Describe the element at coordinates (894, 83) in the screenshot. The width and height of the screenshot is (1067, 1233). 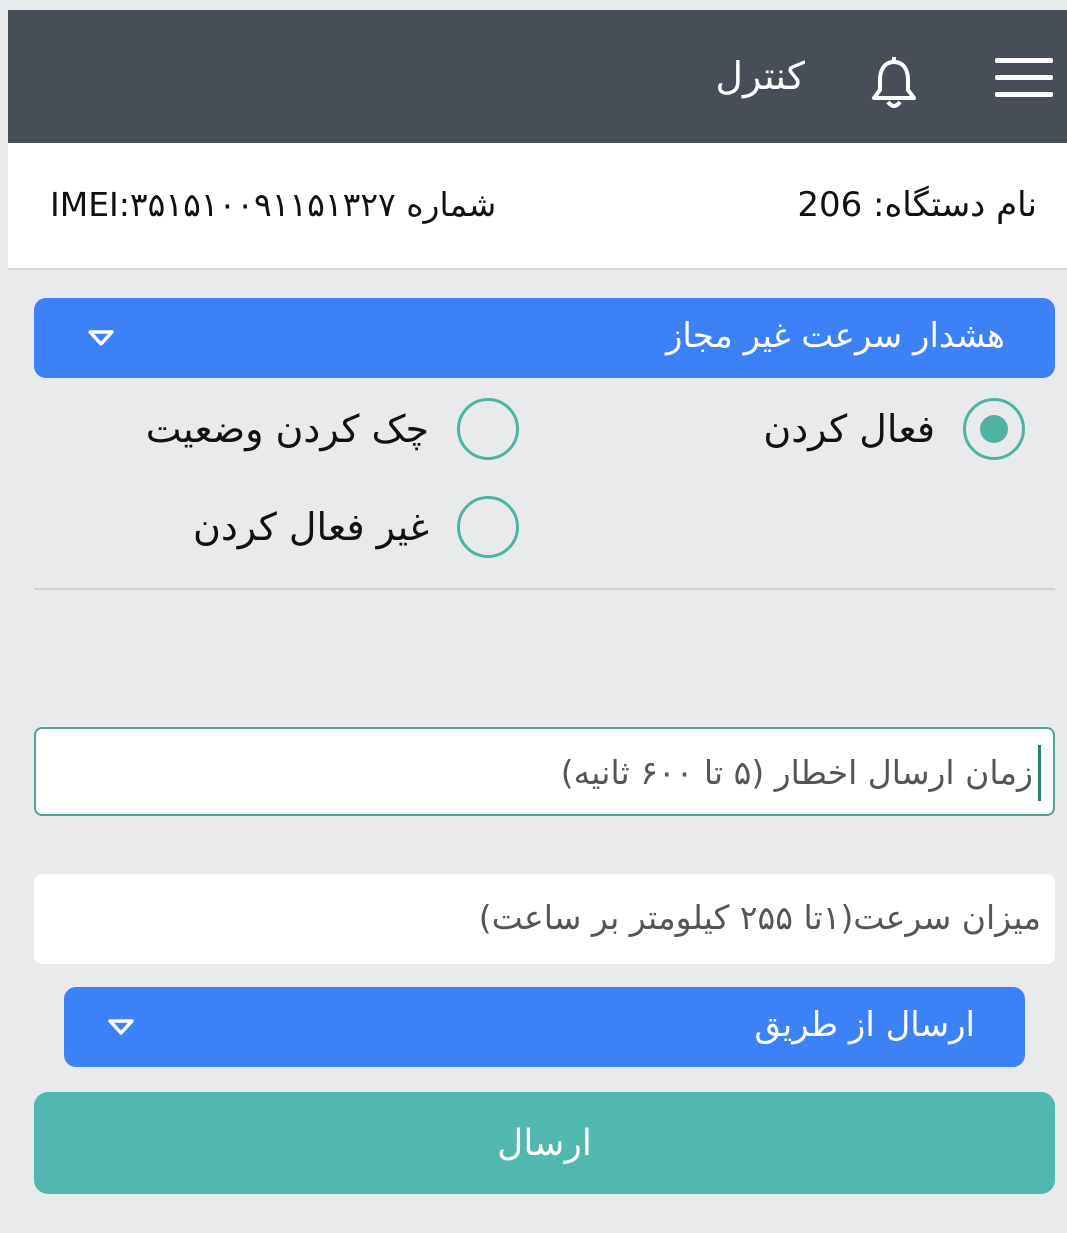
I see `bell-icon` at that location.